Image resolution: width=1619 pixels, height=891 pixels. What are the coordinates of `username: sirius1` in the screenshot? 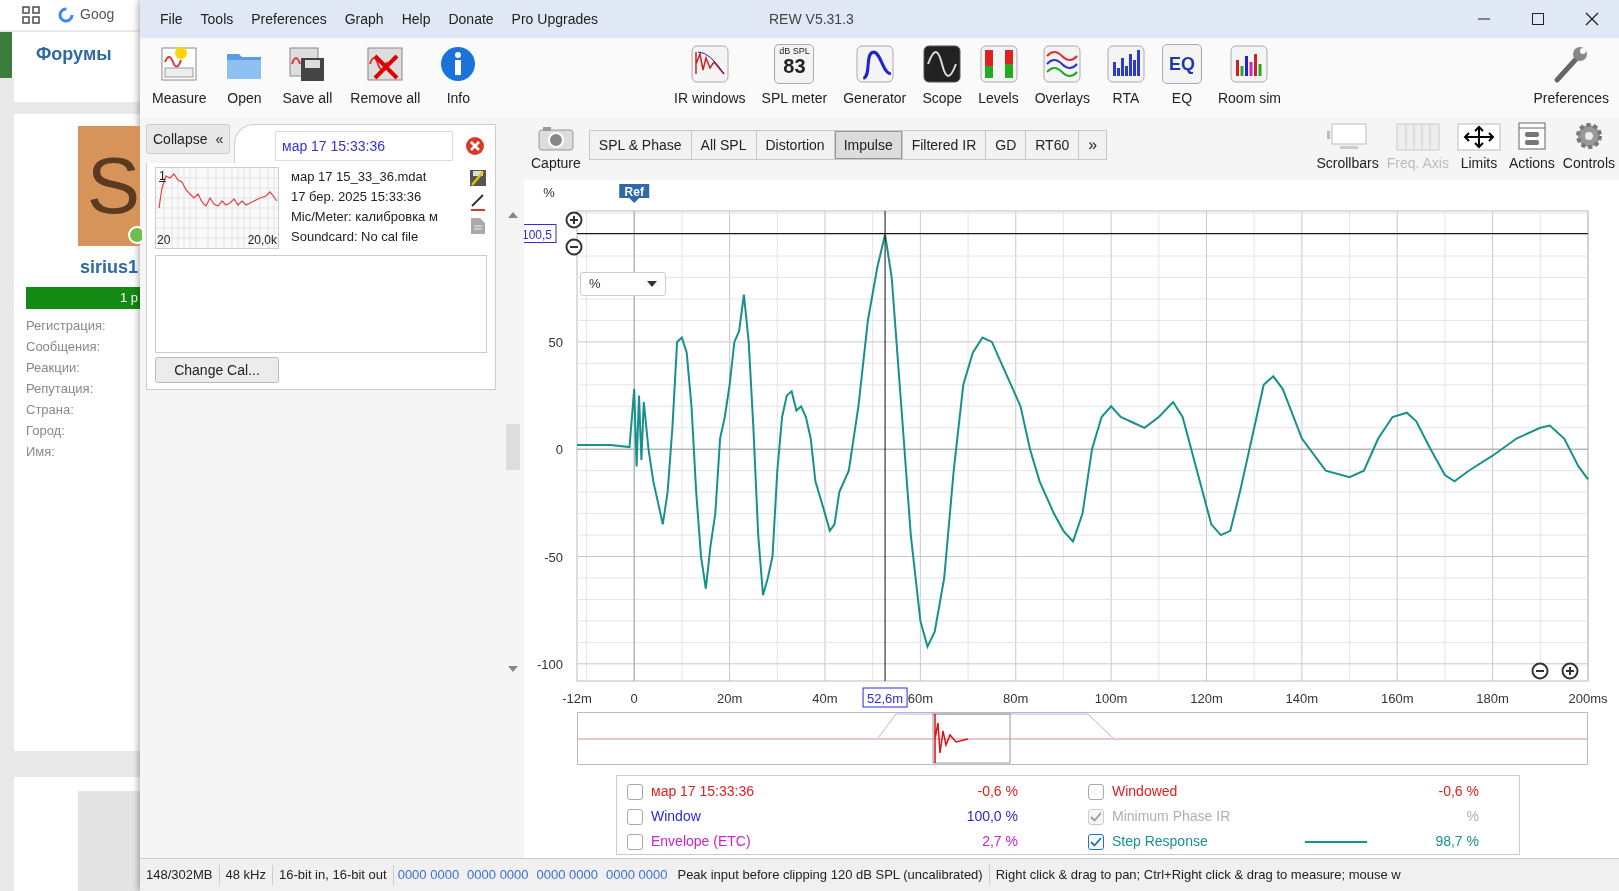 It's located at (110, 267).